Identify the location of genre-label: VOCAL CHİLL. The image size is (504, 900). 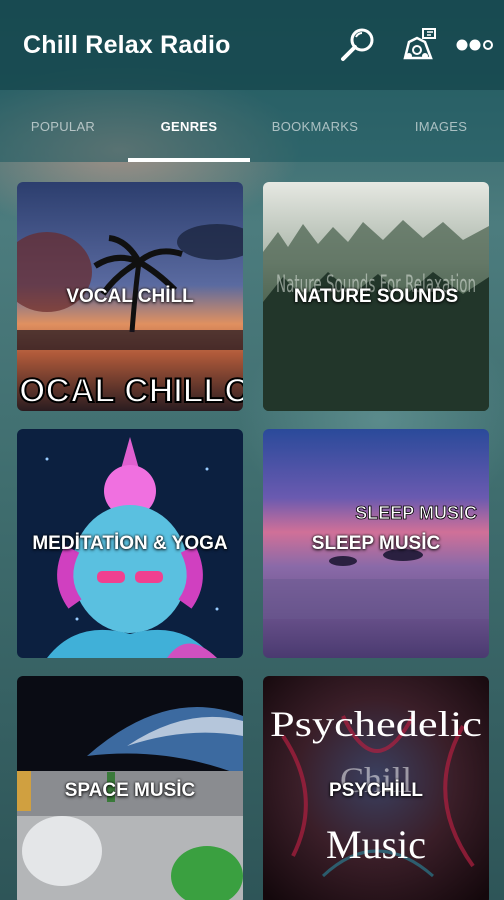
(130, 296).